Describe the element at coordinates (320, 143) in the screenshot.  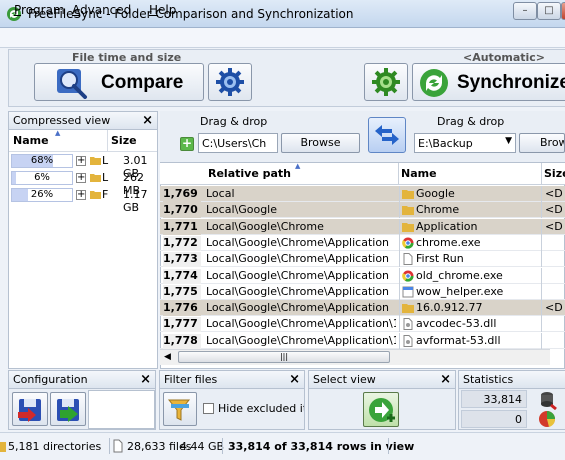
I see `left-browse-button: Browse` at that location.